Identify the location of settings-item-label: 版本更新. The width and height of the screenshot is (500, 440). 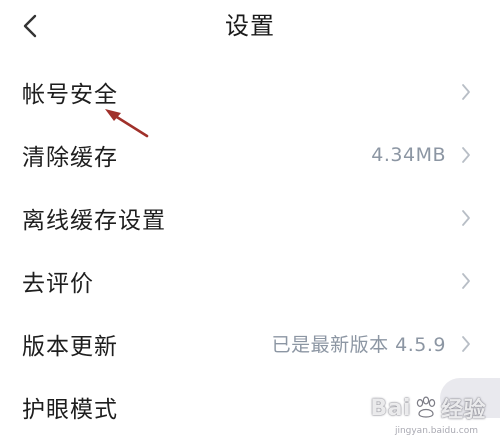
(70, 346).